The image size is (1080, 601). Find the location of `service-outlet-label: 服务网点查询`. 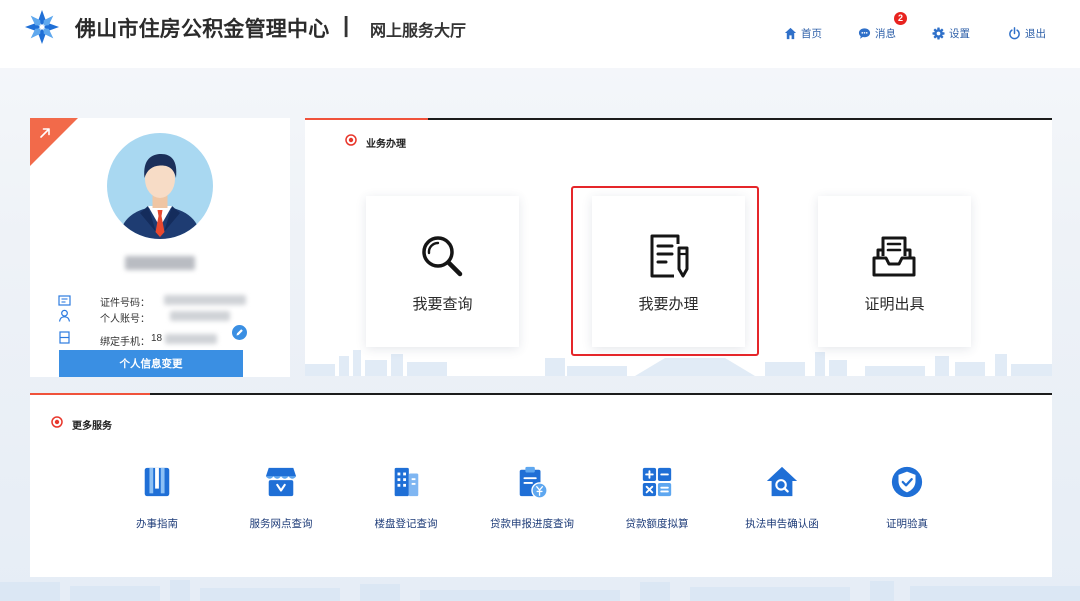

service-outlet-label: 服务网点查询 is located at coordinates (281, 524).